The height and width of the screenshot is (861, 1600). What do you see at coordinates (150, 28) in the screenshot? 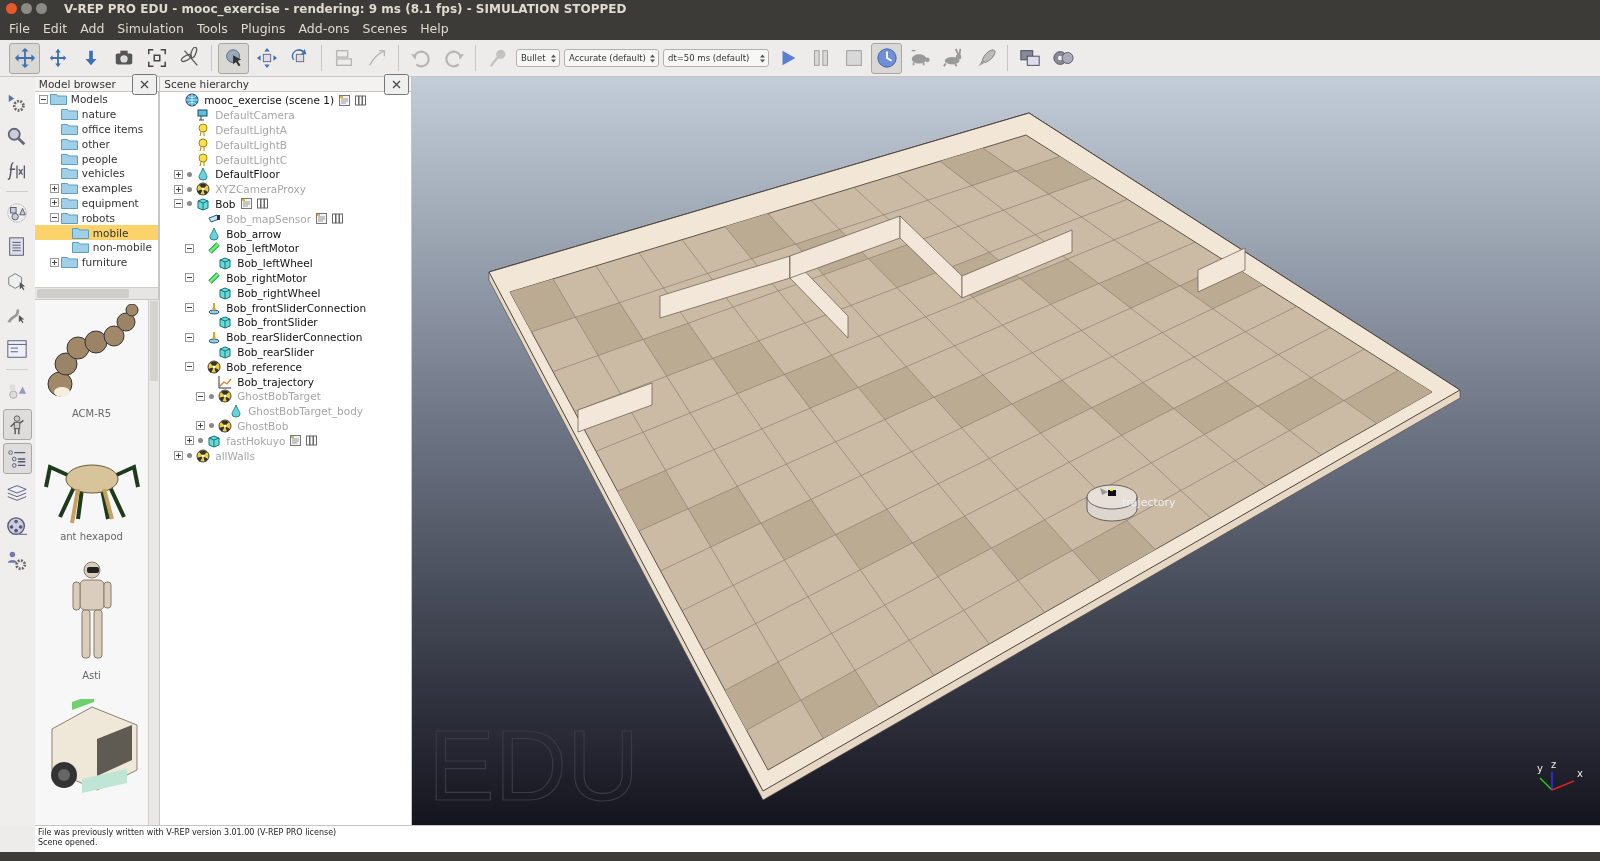
I see `menu-item: Simulation` at bounding box center [150, 28].